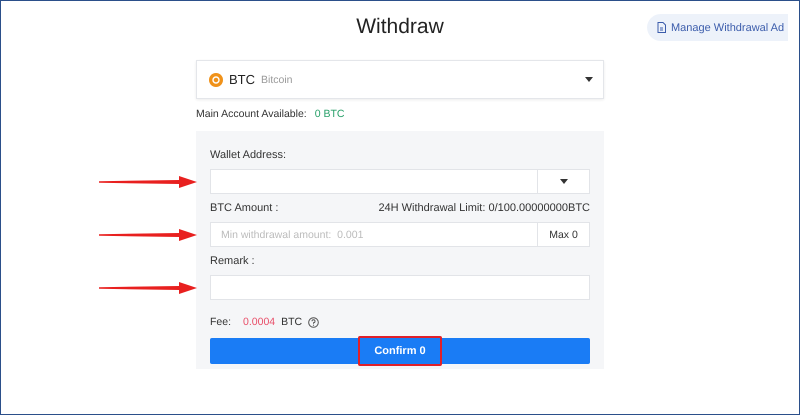 The width and height of the screenshot is (800, 415). I want to click on field-label: BTC Amount :, so click(244, 208).